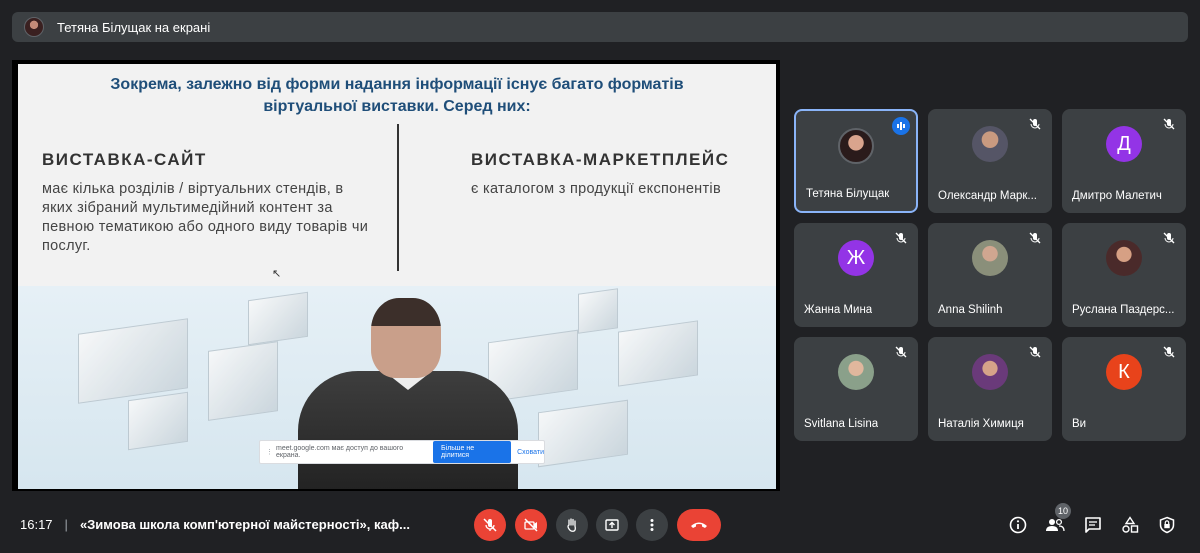  I want to click on activities-icon, so click(1130, 524).